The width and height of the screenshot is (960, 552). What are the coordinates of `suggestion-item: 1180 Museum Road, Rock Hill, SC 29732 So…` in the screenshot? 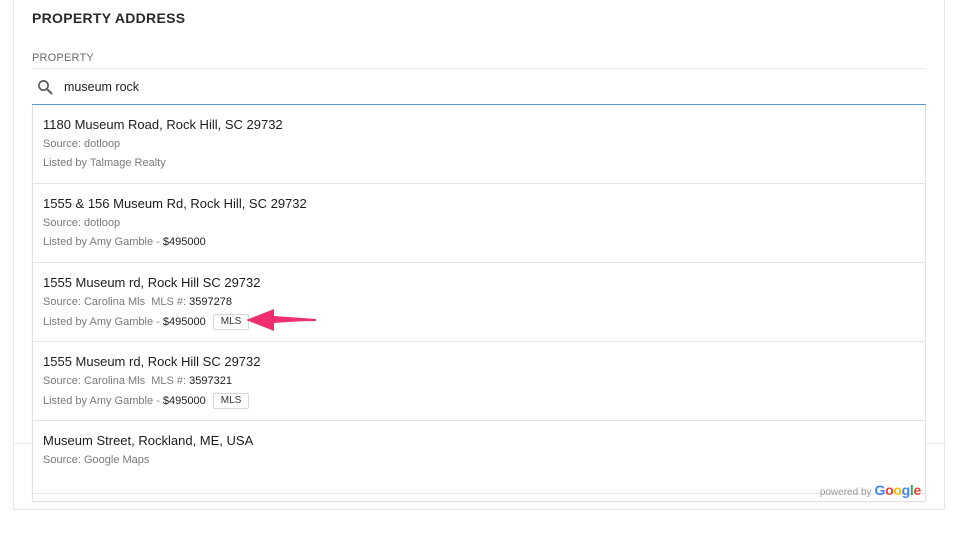 It's located at (479, 144).